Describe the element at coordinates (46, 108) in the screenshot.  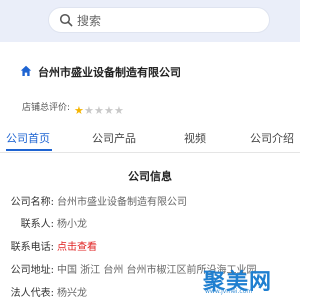
I see `rating-label: 店铺总评价:` at that location.